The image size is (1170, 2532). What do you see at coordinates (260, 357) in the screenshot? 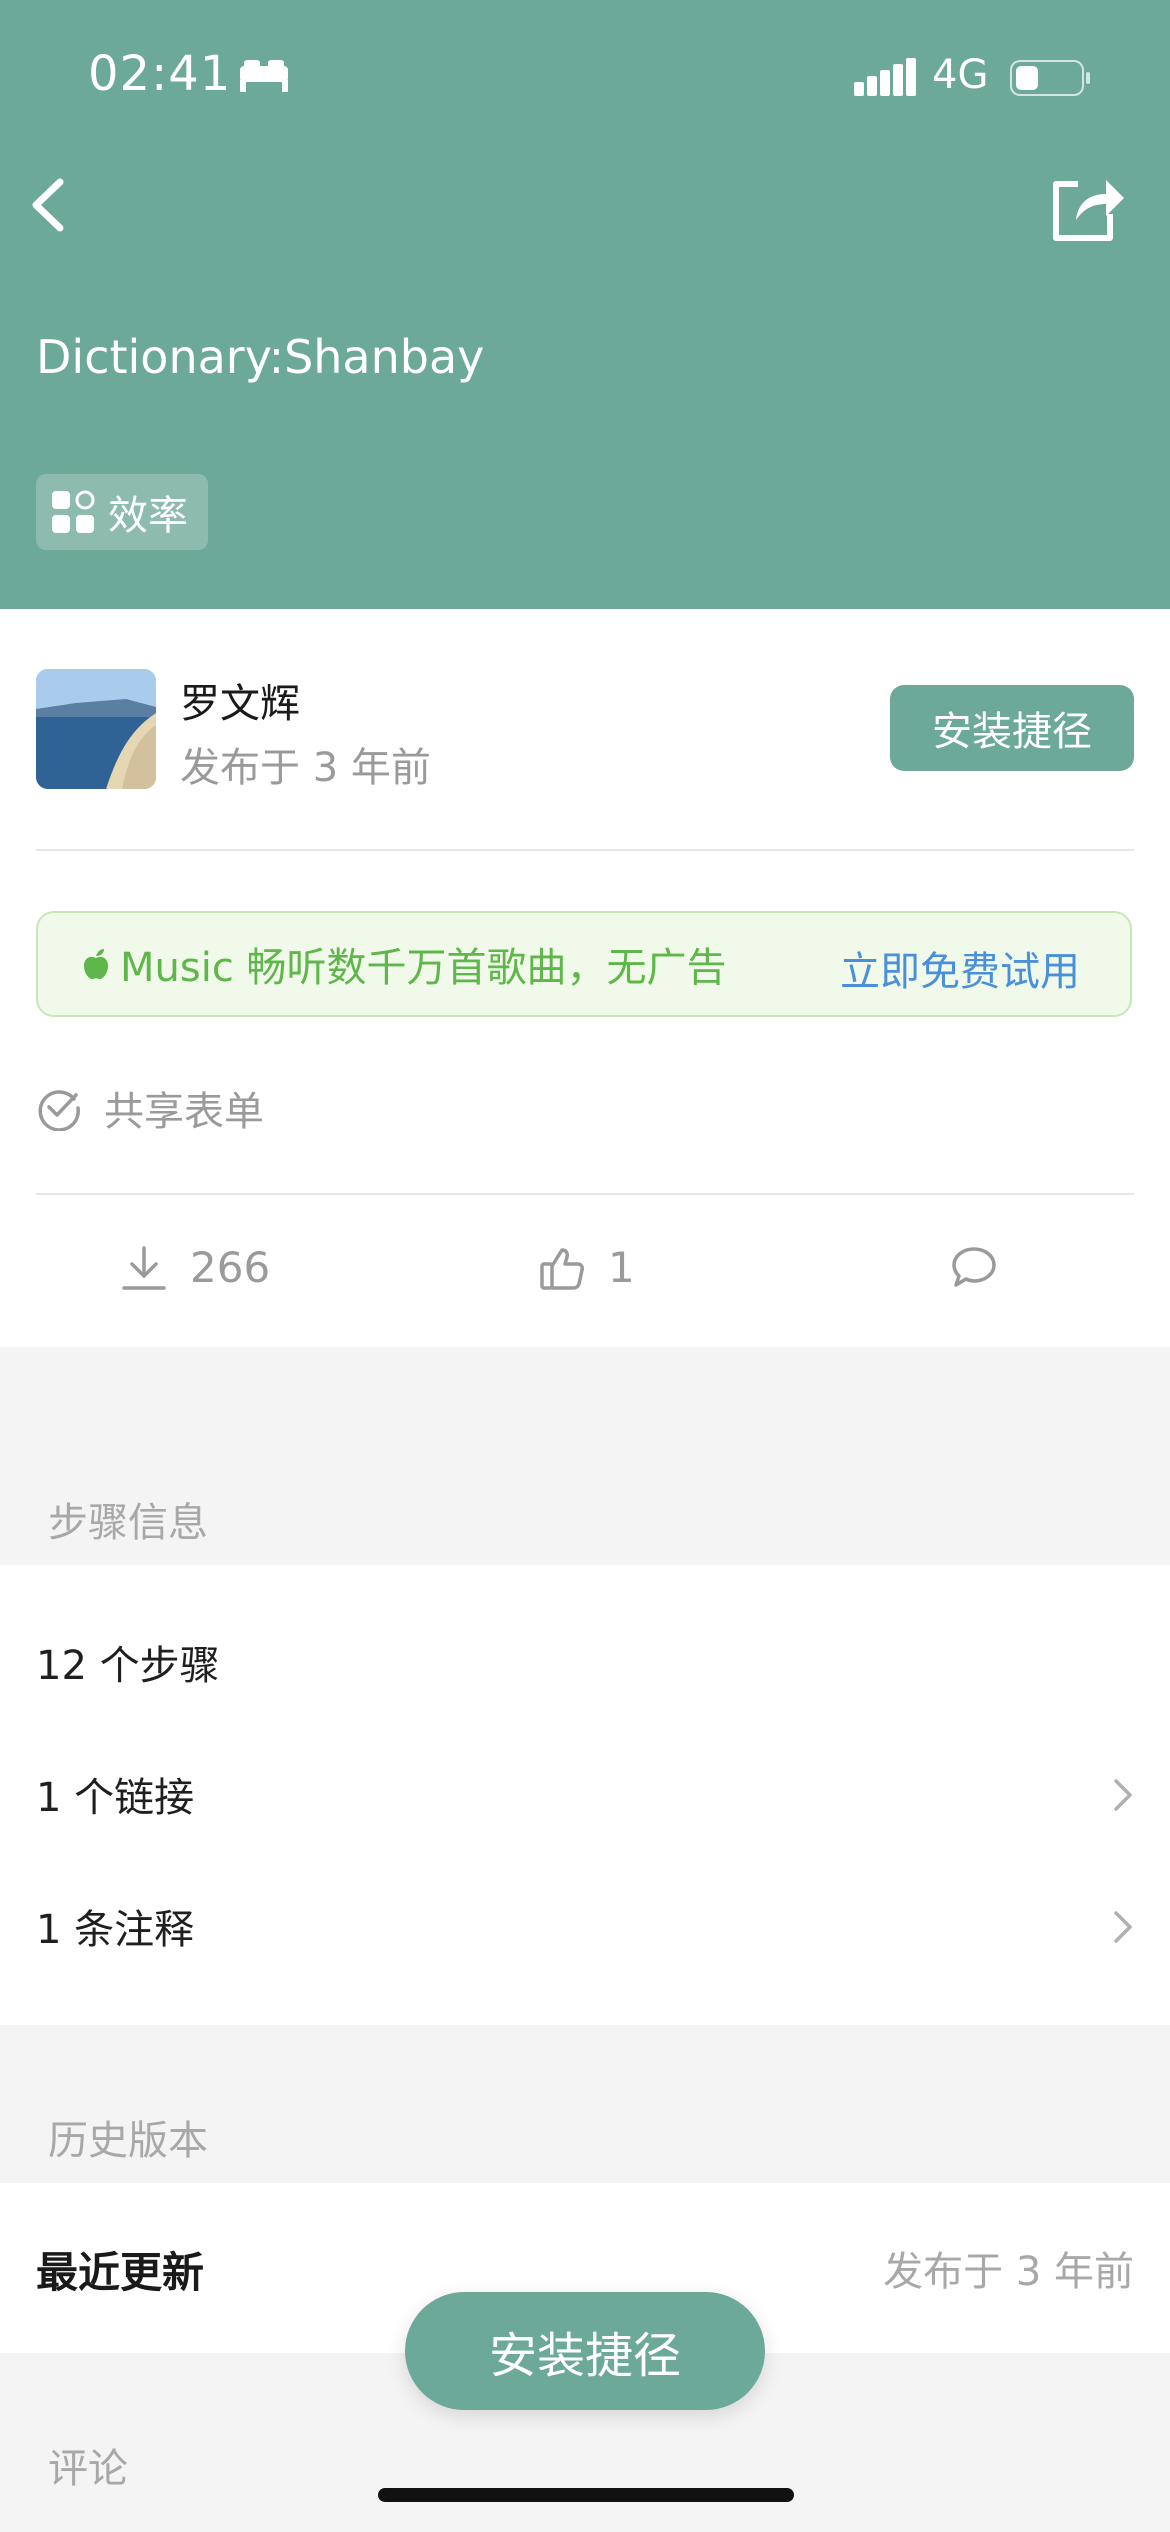
I see `page-title: Dictionary:Shanbay` at bounding box center [260, 357].